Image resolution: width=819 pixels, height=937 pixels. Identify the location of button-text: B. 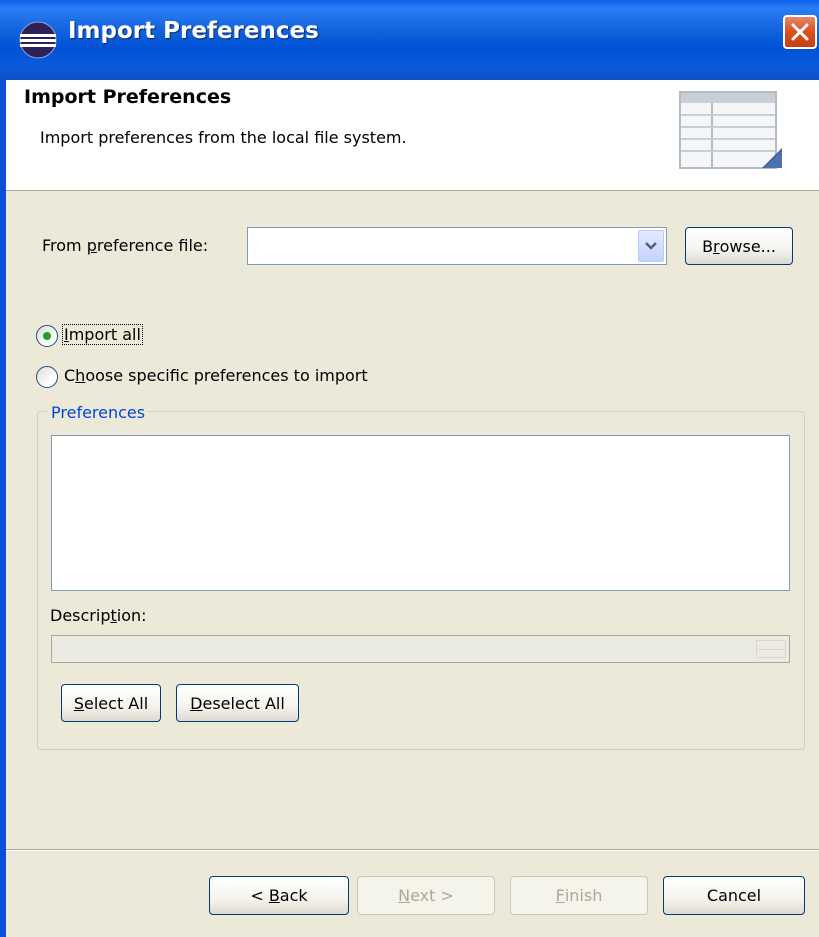
(708, 246).